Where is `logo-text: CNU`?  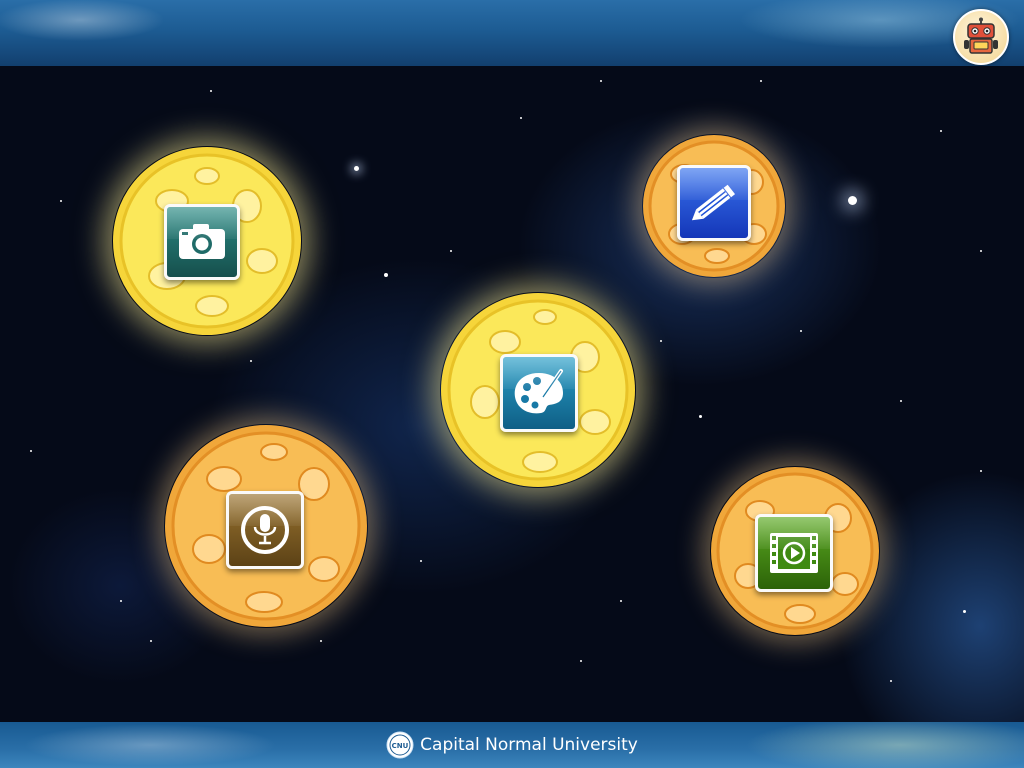 logo-text: CNU is located at coordinates (400, 746).